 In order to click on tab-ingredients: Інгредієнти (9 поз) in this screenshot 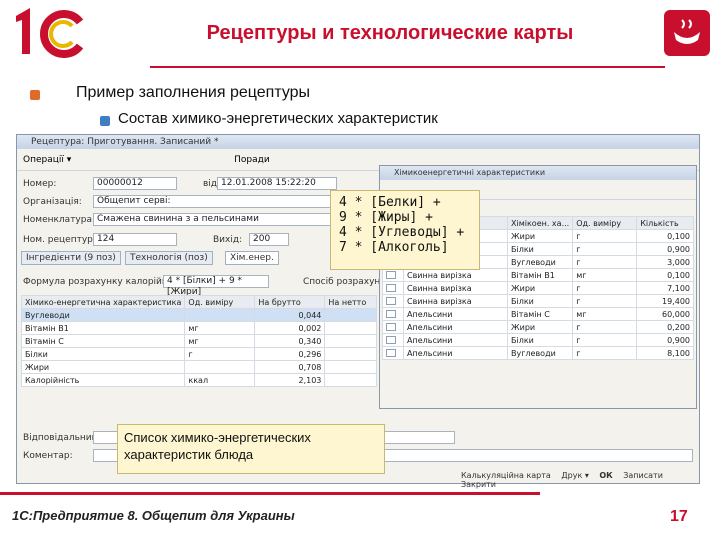, I will do `click(71, 258)`.